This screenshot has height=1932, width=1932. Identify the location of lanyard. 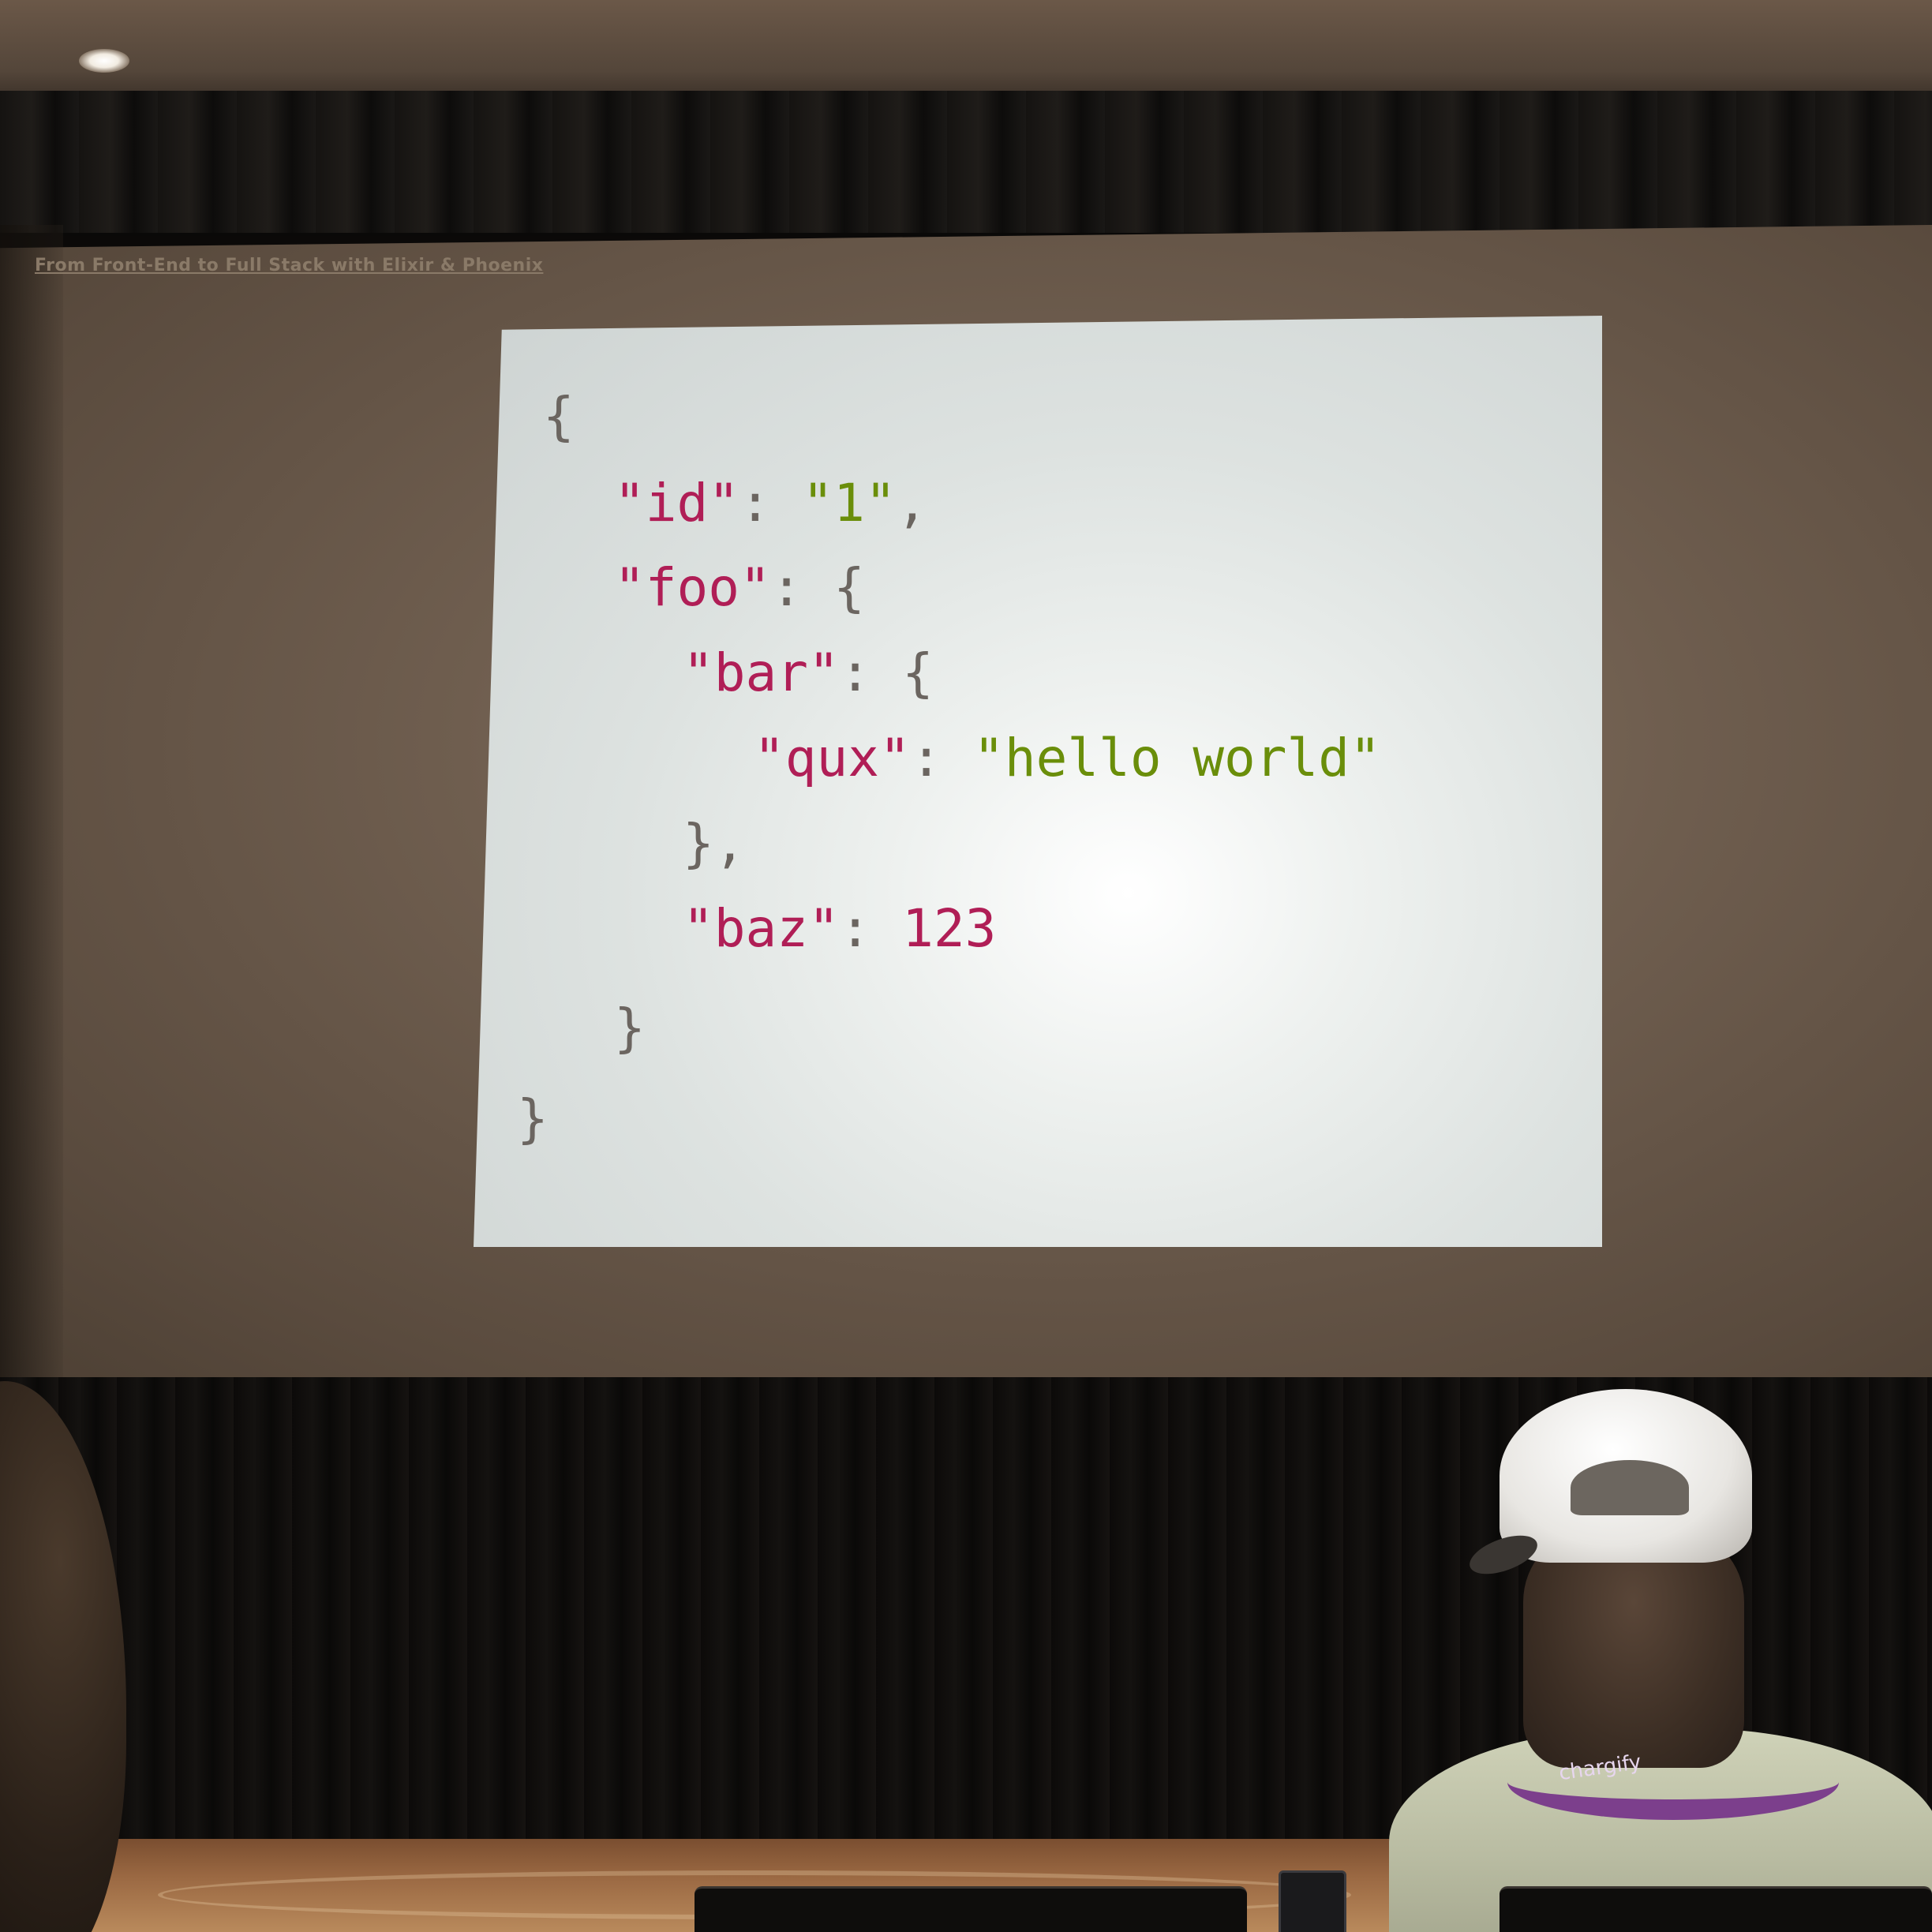
(1673, 1782).